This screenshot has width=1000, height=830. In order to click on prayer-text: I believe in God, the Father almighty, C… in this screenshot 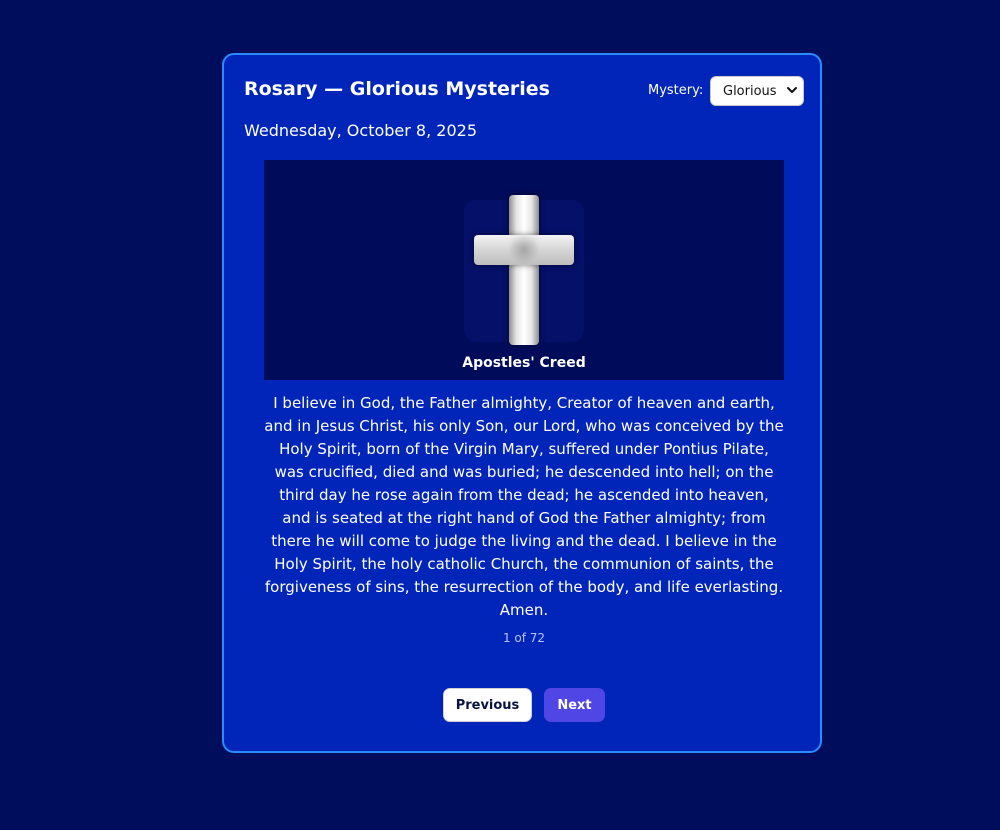, I will do `click(524, 506)`.